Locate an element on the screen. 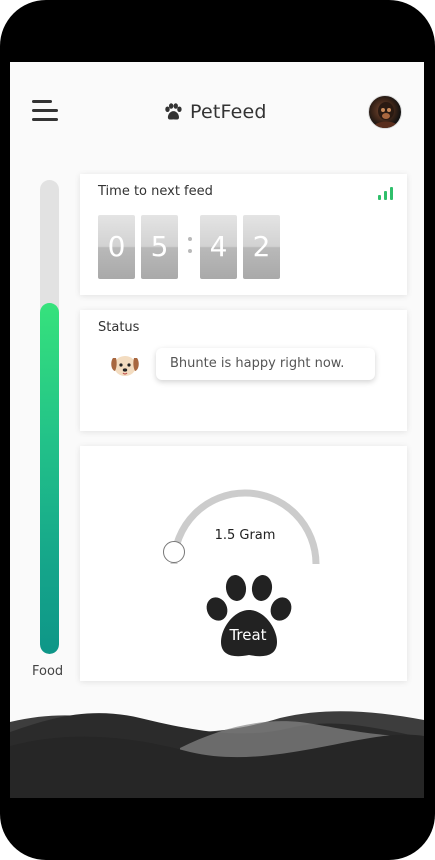  app-title: PetFeed is located at coordinates (228, 112).